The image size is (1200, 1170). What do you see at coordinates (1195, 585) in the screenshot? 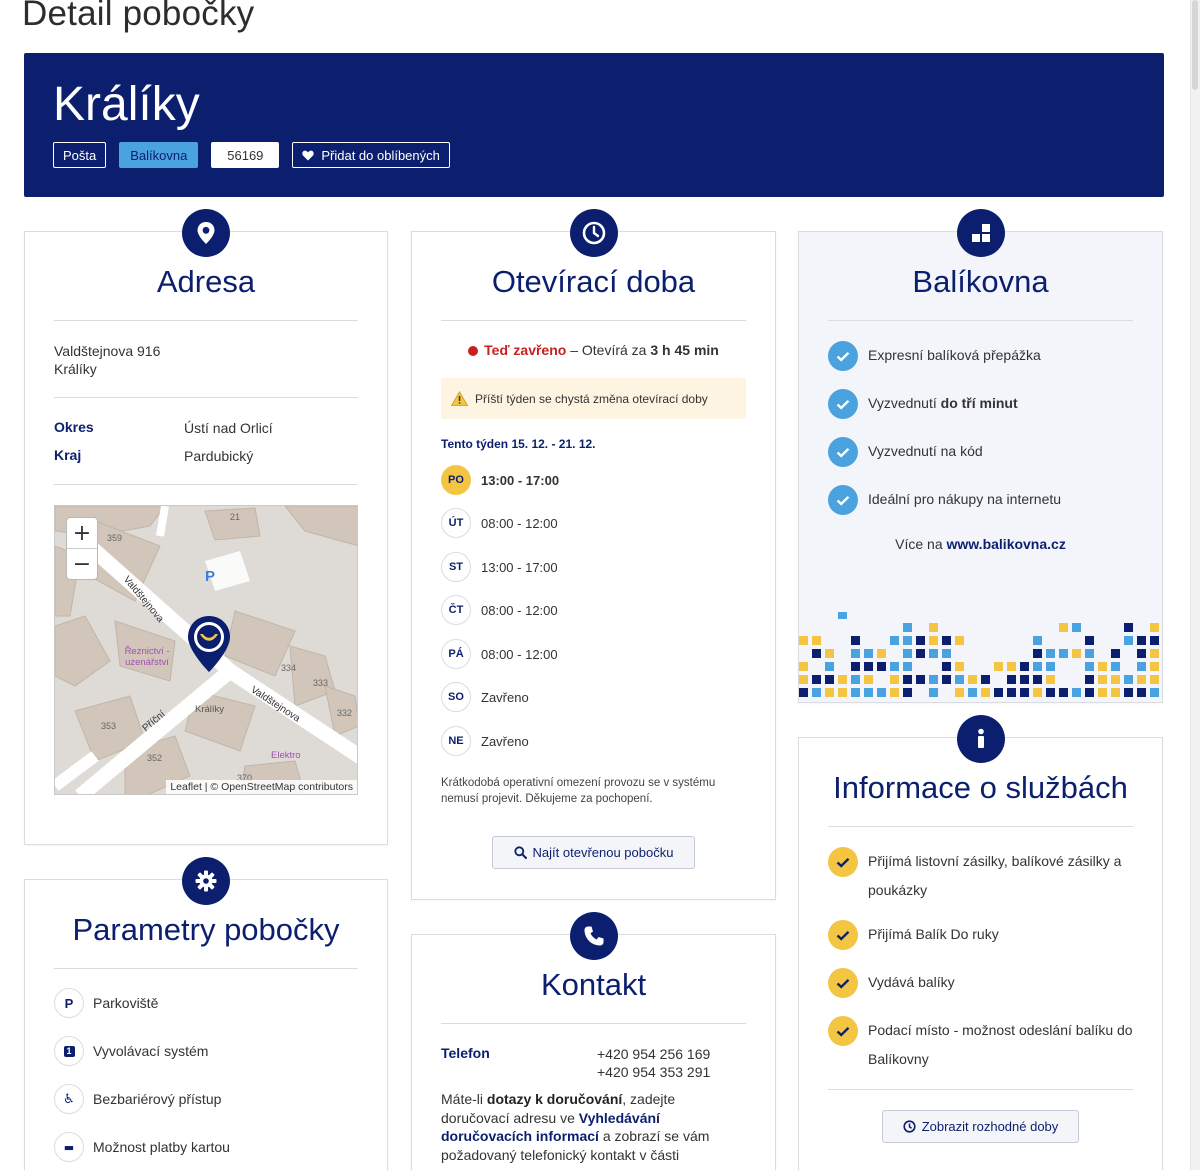
I see `page-scrollbar` at bounding box center [1195, 585].